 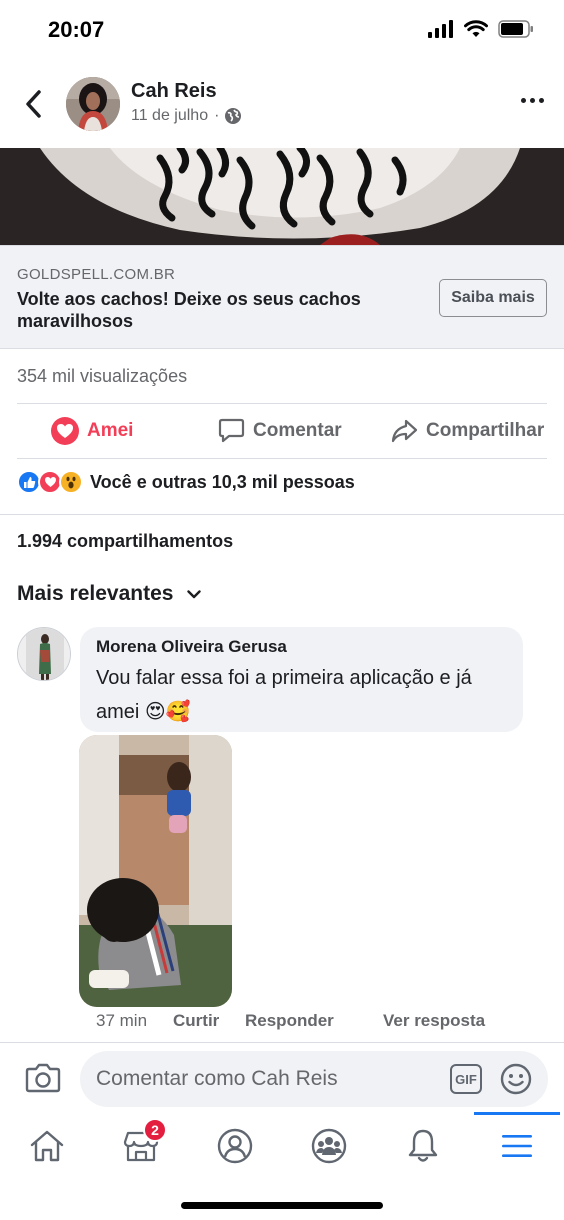 I want to click on love-reaction-button: Amei, so click(x=92, y=431).